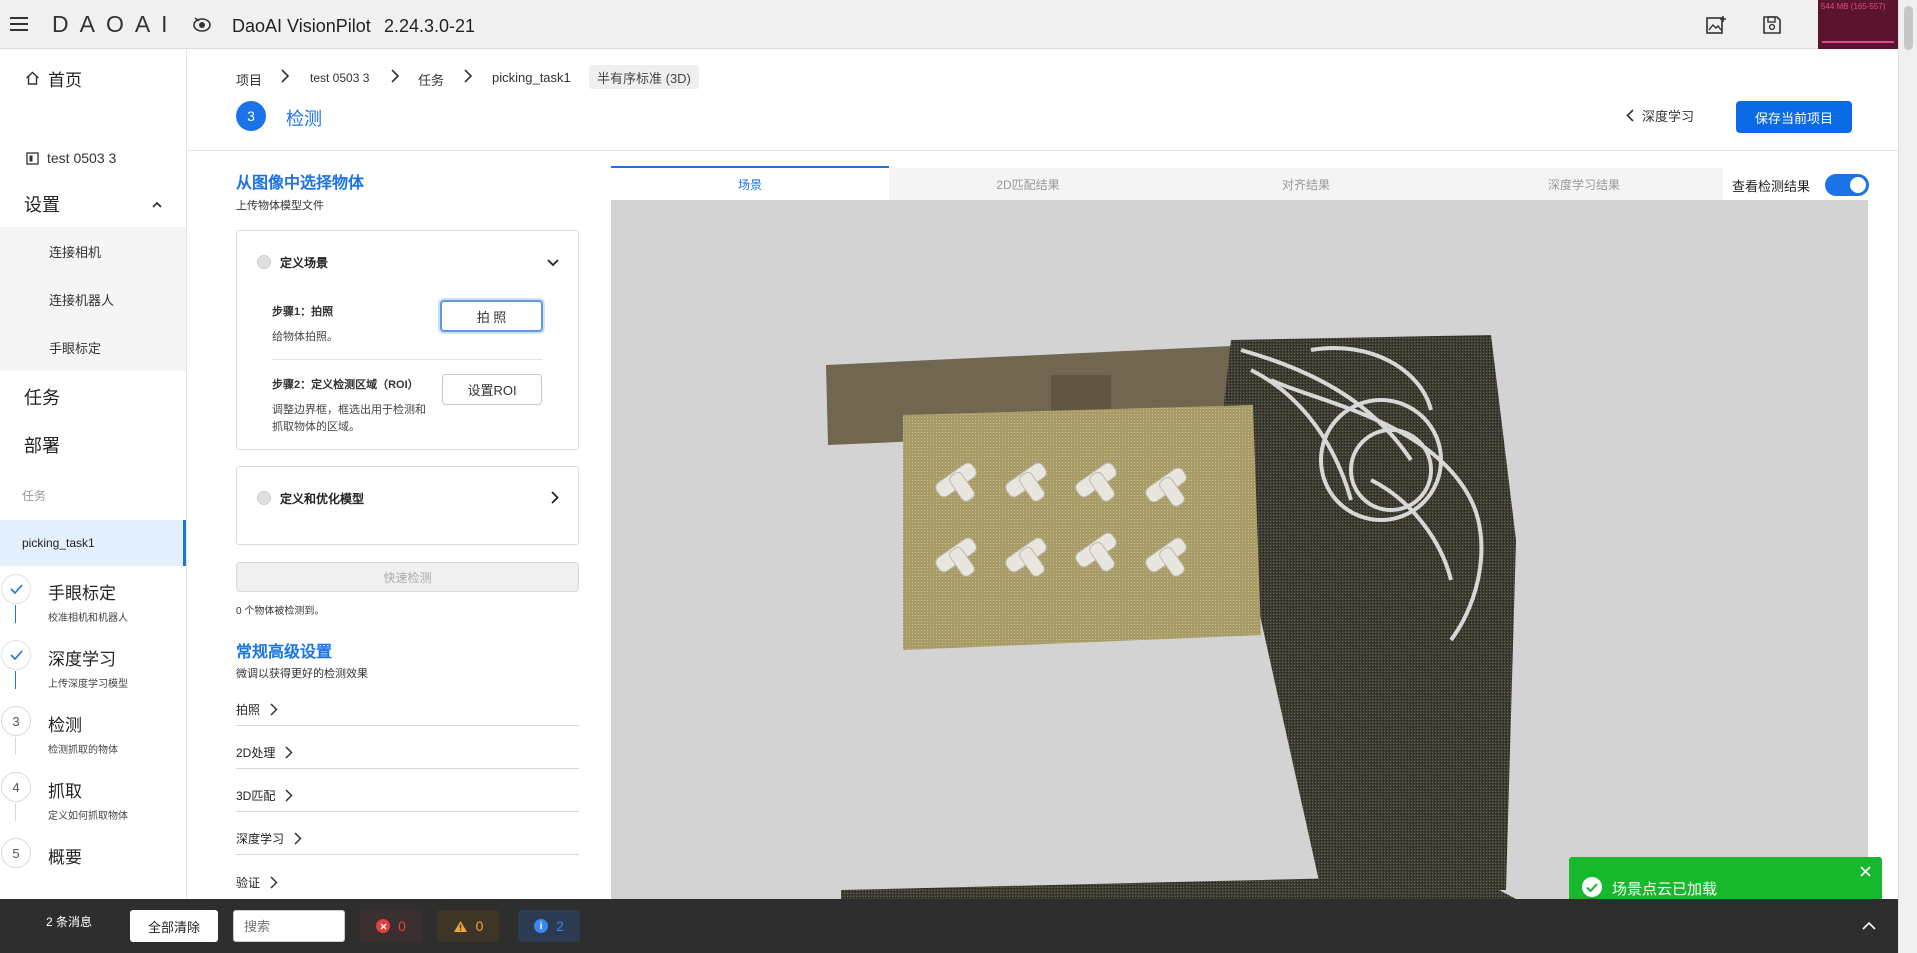 This screenshot has height=953, width=1917. I want to click on advanced-row-3d: 3D匹配, so click(407, 796).